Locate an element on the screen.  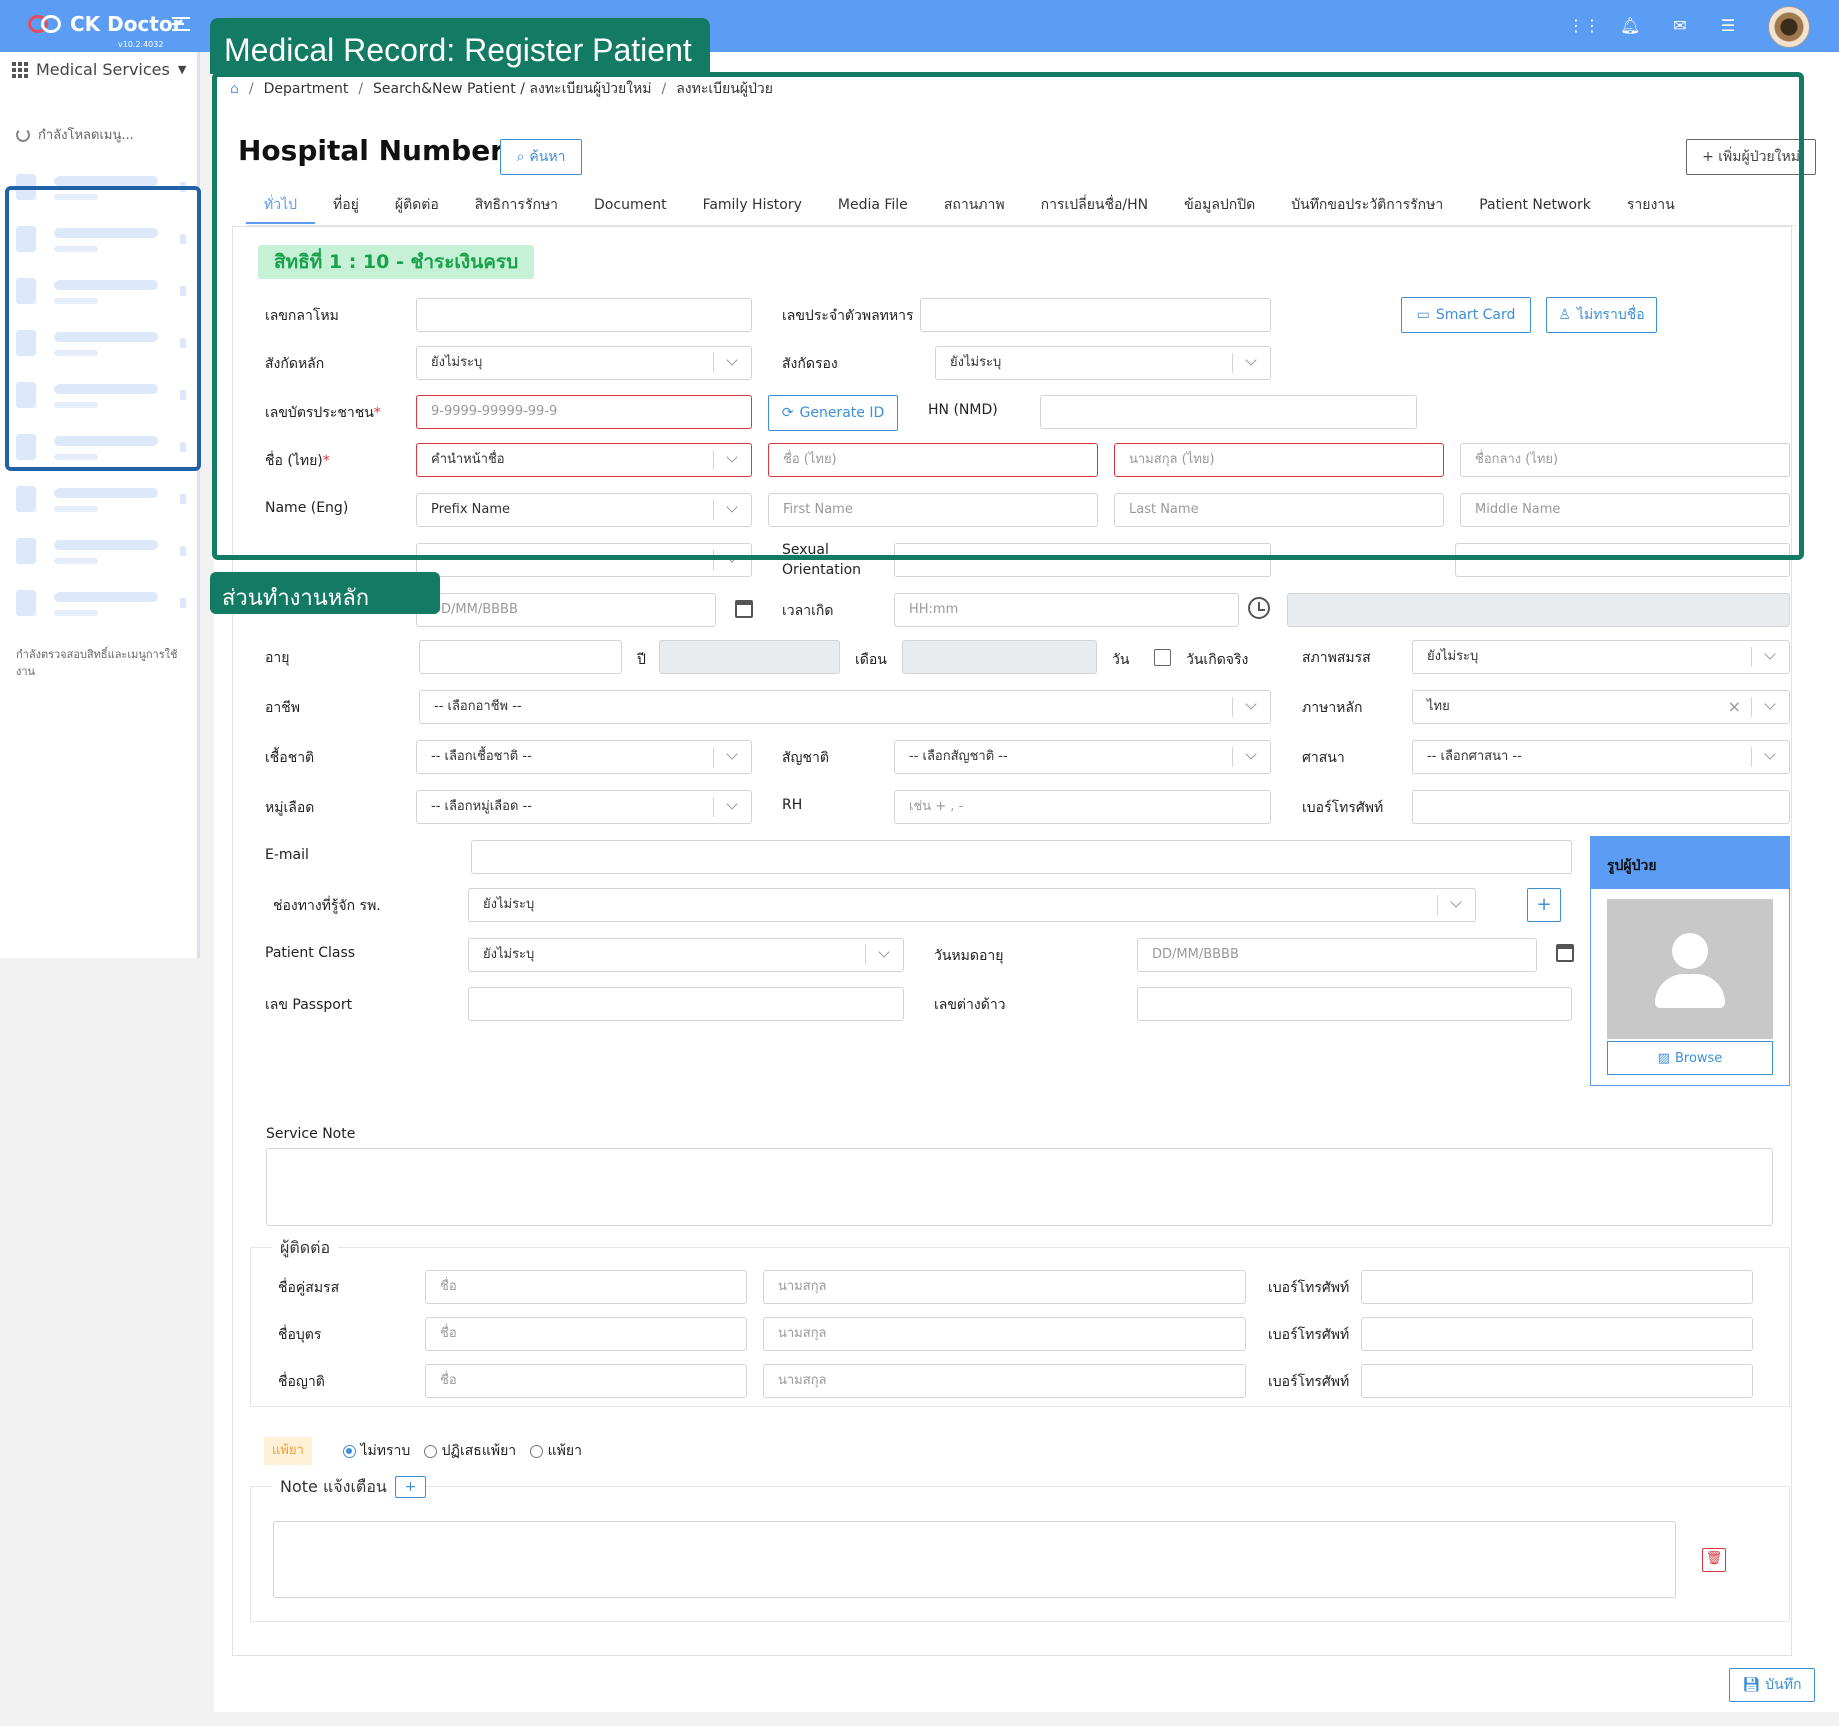
add-note-button: + is located at coordinates (410, 1487).